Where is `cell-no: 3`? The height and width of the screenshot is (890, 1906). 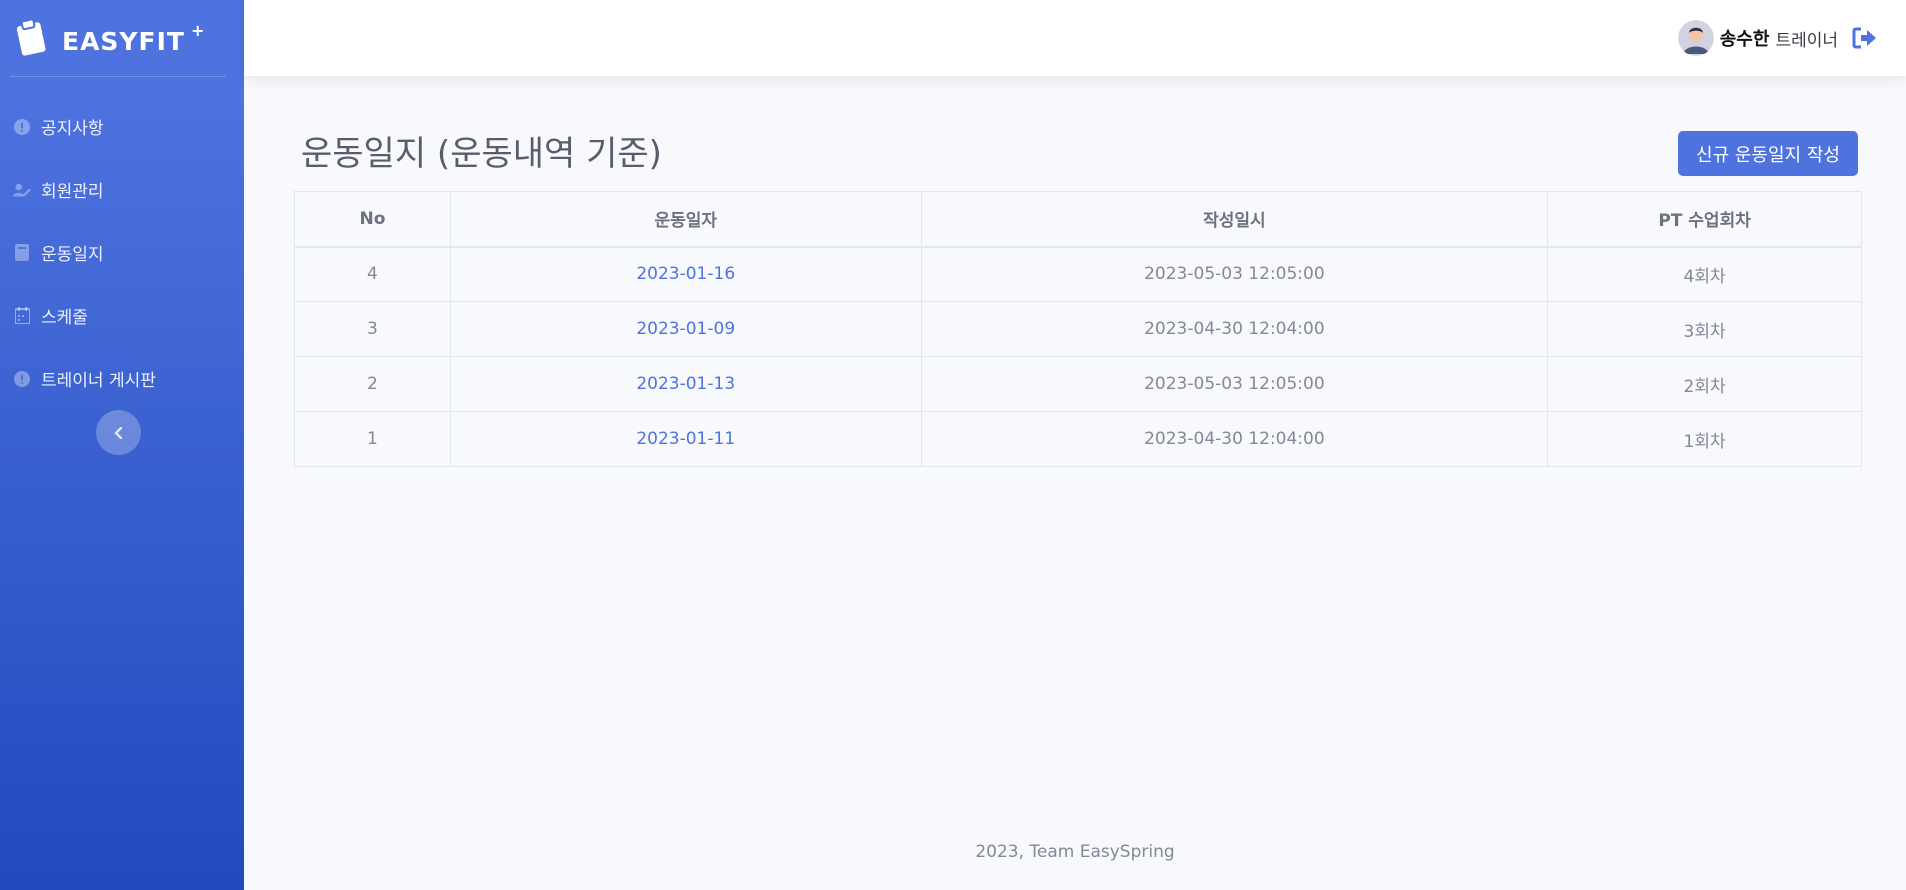
cell-no: 3 is located at coordinates (372, 329).